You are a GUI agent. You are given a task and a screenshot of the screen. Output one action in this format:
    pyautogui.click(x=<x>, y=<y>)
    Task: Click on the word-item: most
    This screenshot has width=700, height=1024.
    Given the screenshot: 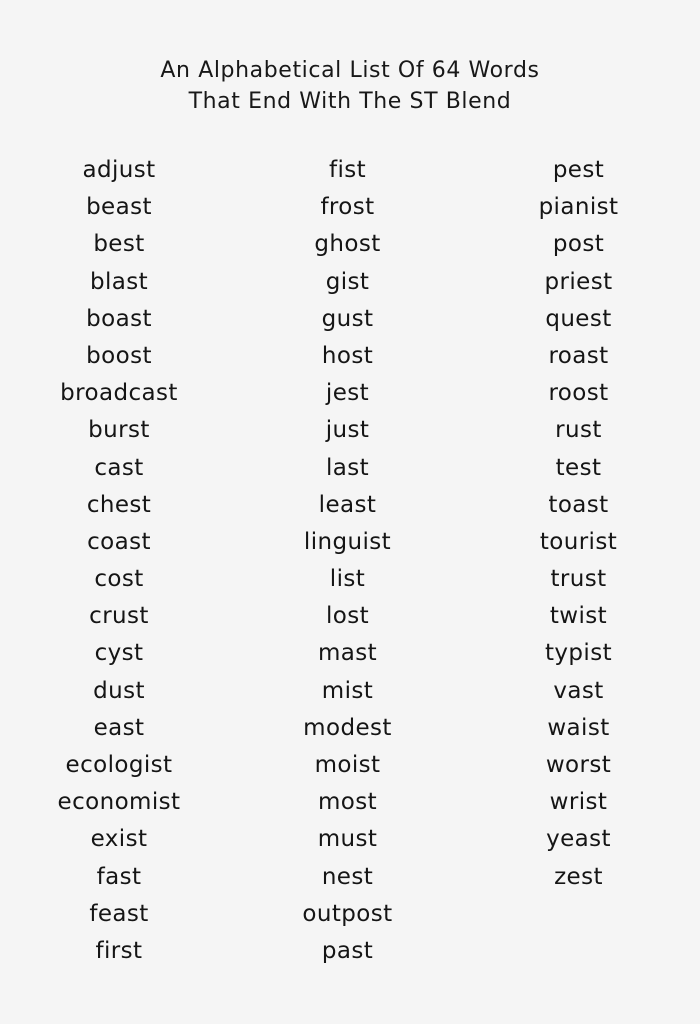 What is the action you would take?
    pyautogui.click(x=347, y=802)
    